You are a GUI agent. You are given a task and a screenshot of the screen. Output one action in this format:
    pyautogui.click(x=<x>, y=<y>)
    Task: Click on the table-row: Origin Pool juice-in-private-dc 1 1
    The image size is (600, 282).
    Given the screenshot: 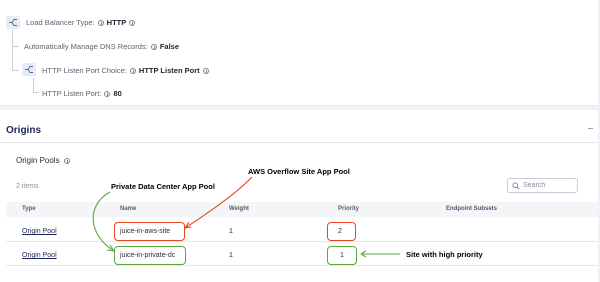 What is the action you would take?
    pyautogui.click(x=302, y=255)
    